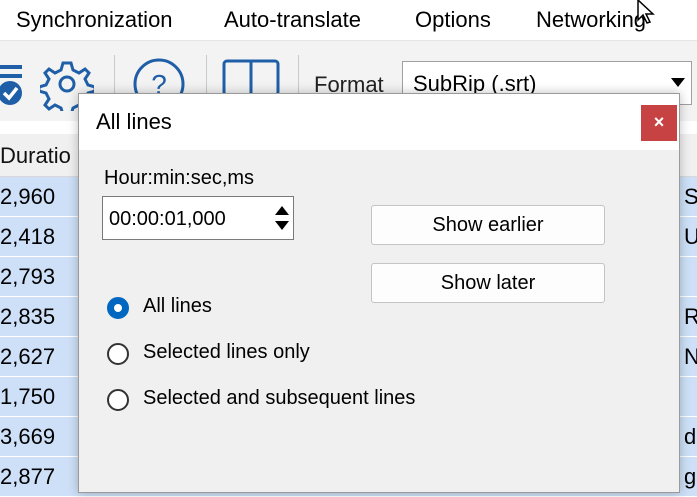 The height and width of the screenshot is (497, 697). I want to click on mouse-cursor-icon, so click(646, 12).